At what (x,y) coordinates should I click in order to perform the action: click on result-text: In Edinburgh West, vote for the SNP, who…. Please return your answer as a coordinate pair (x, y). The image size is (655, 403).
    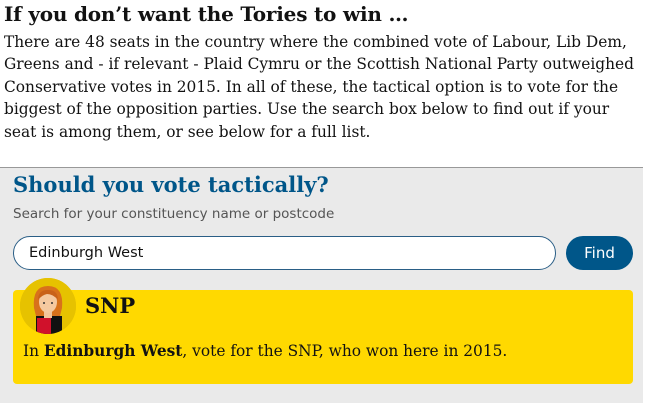
    Looking at the image, I should click on (265, 351).